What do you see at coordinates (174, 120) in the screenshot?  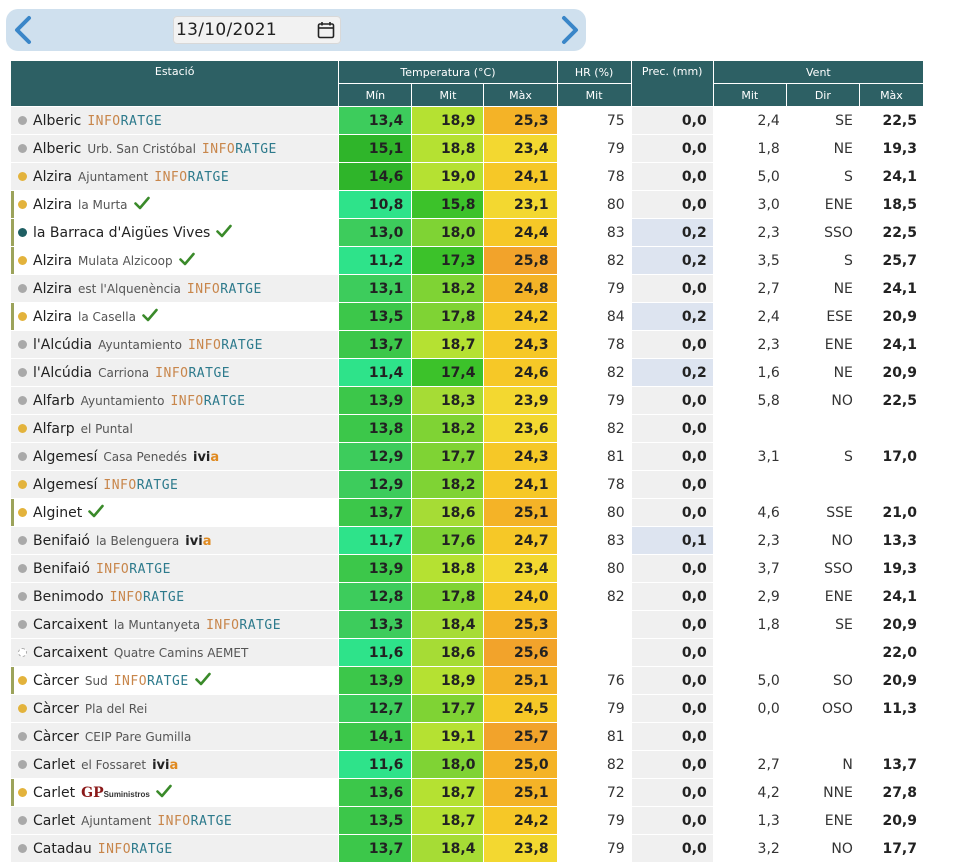 I see `station-cell: Alberic INFORATGE` at bounding box center [174, 120].